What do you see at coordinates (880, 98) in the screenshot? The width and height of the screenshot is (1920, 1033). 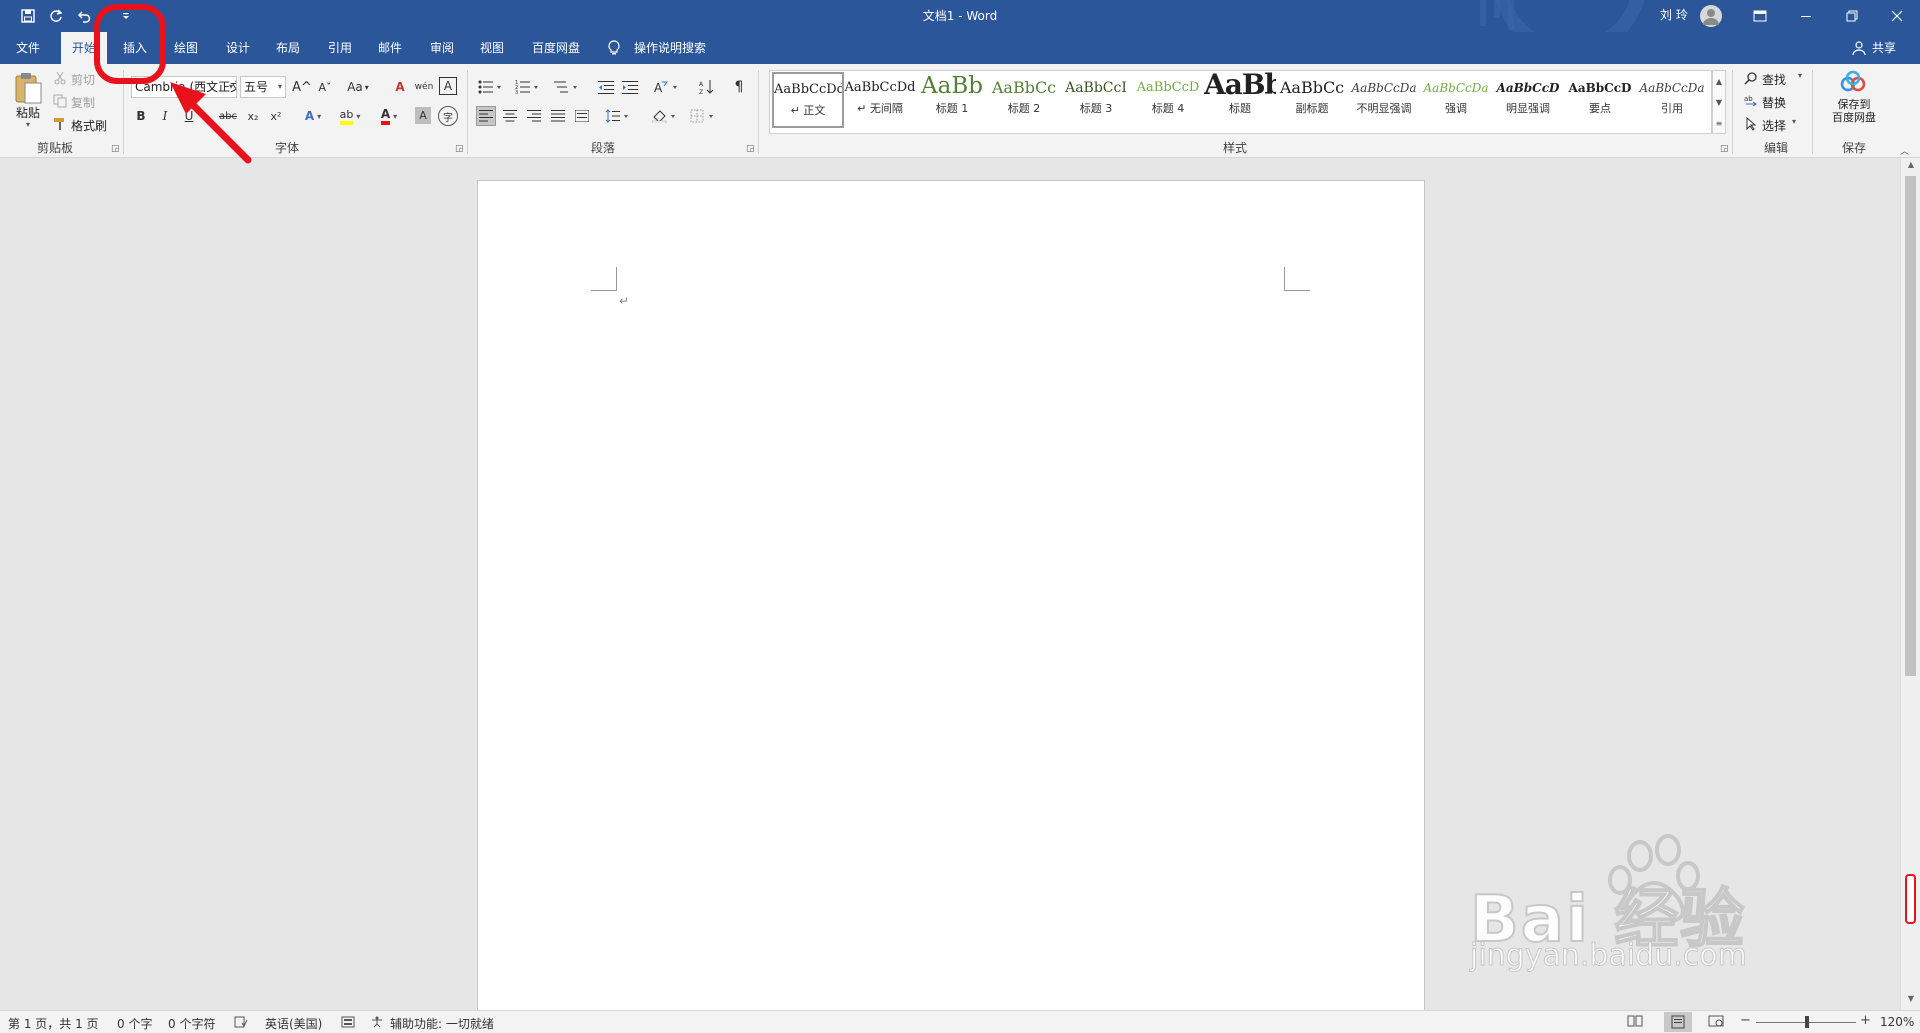 I see `style-no-spacing: AaBbCcDd ↵ 无间隔` at bounding box center [880, 98].